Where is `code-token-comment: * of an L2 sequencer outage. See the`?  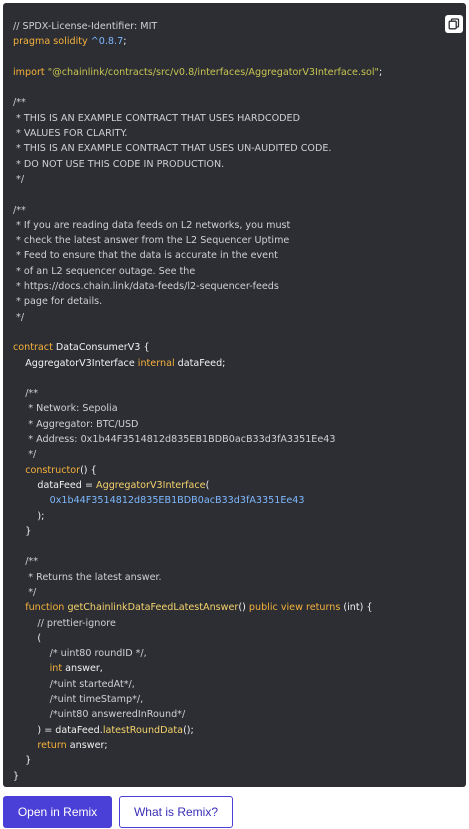
code-token-comment: * of an L2 sequencer outage. See the is located at coordinates (104, 271).